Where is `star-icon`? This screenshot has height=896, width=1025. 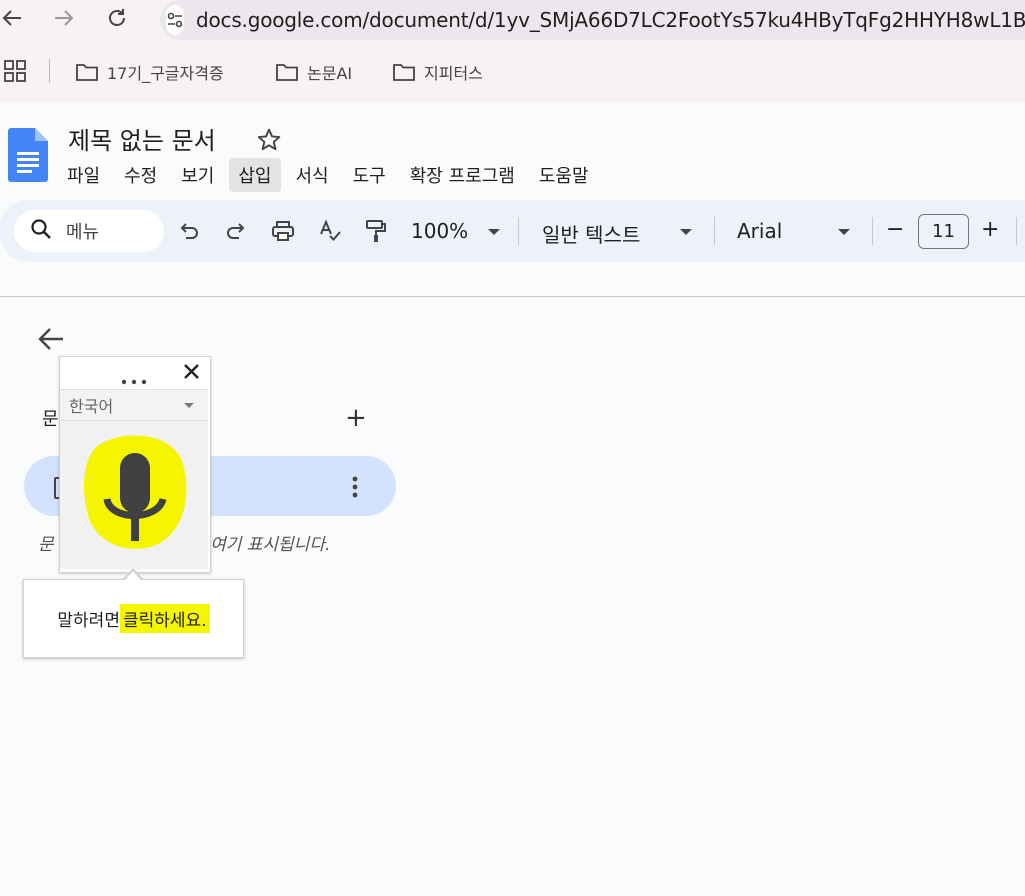 star-icon is located at coordinates (269, 142).